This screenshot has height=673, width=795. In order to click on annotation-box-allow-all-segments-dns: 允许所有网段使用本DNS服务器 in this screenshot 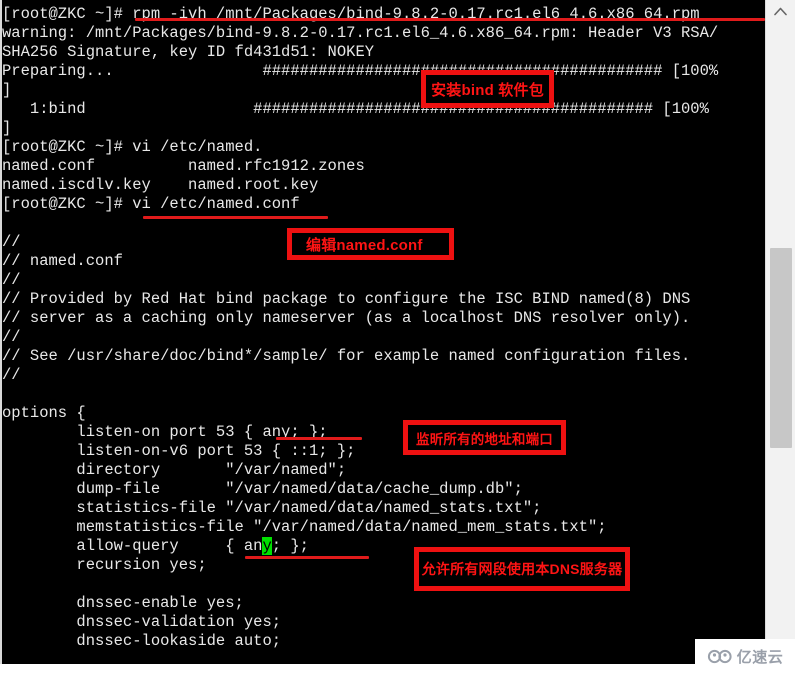, I will do `click(522, 569)`.